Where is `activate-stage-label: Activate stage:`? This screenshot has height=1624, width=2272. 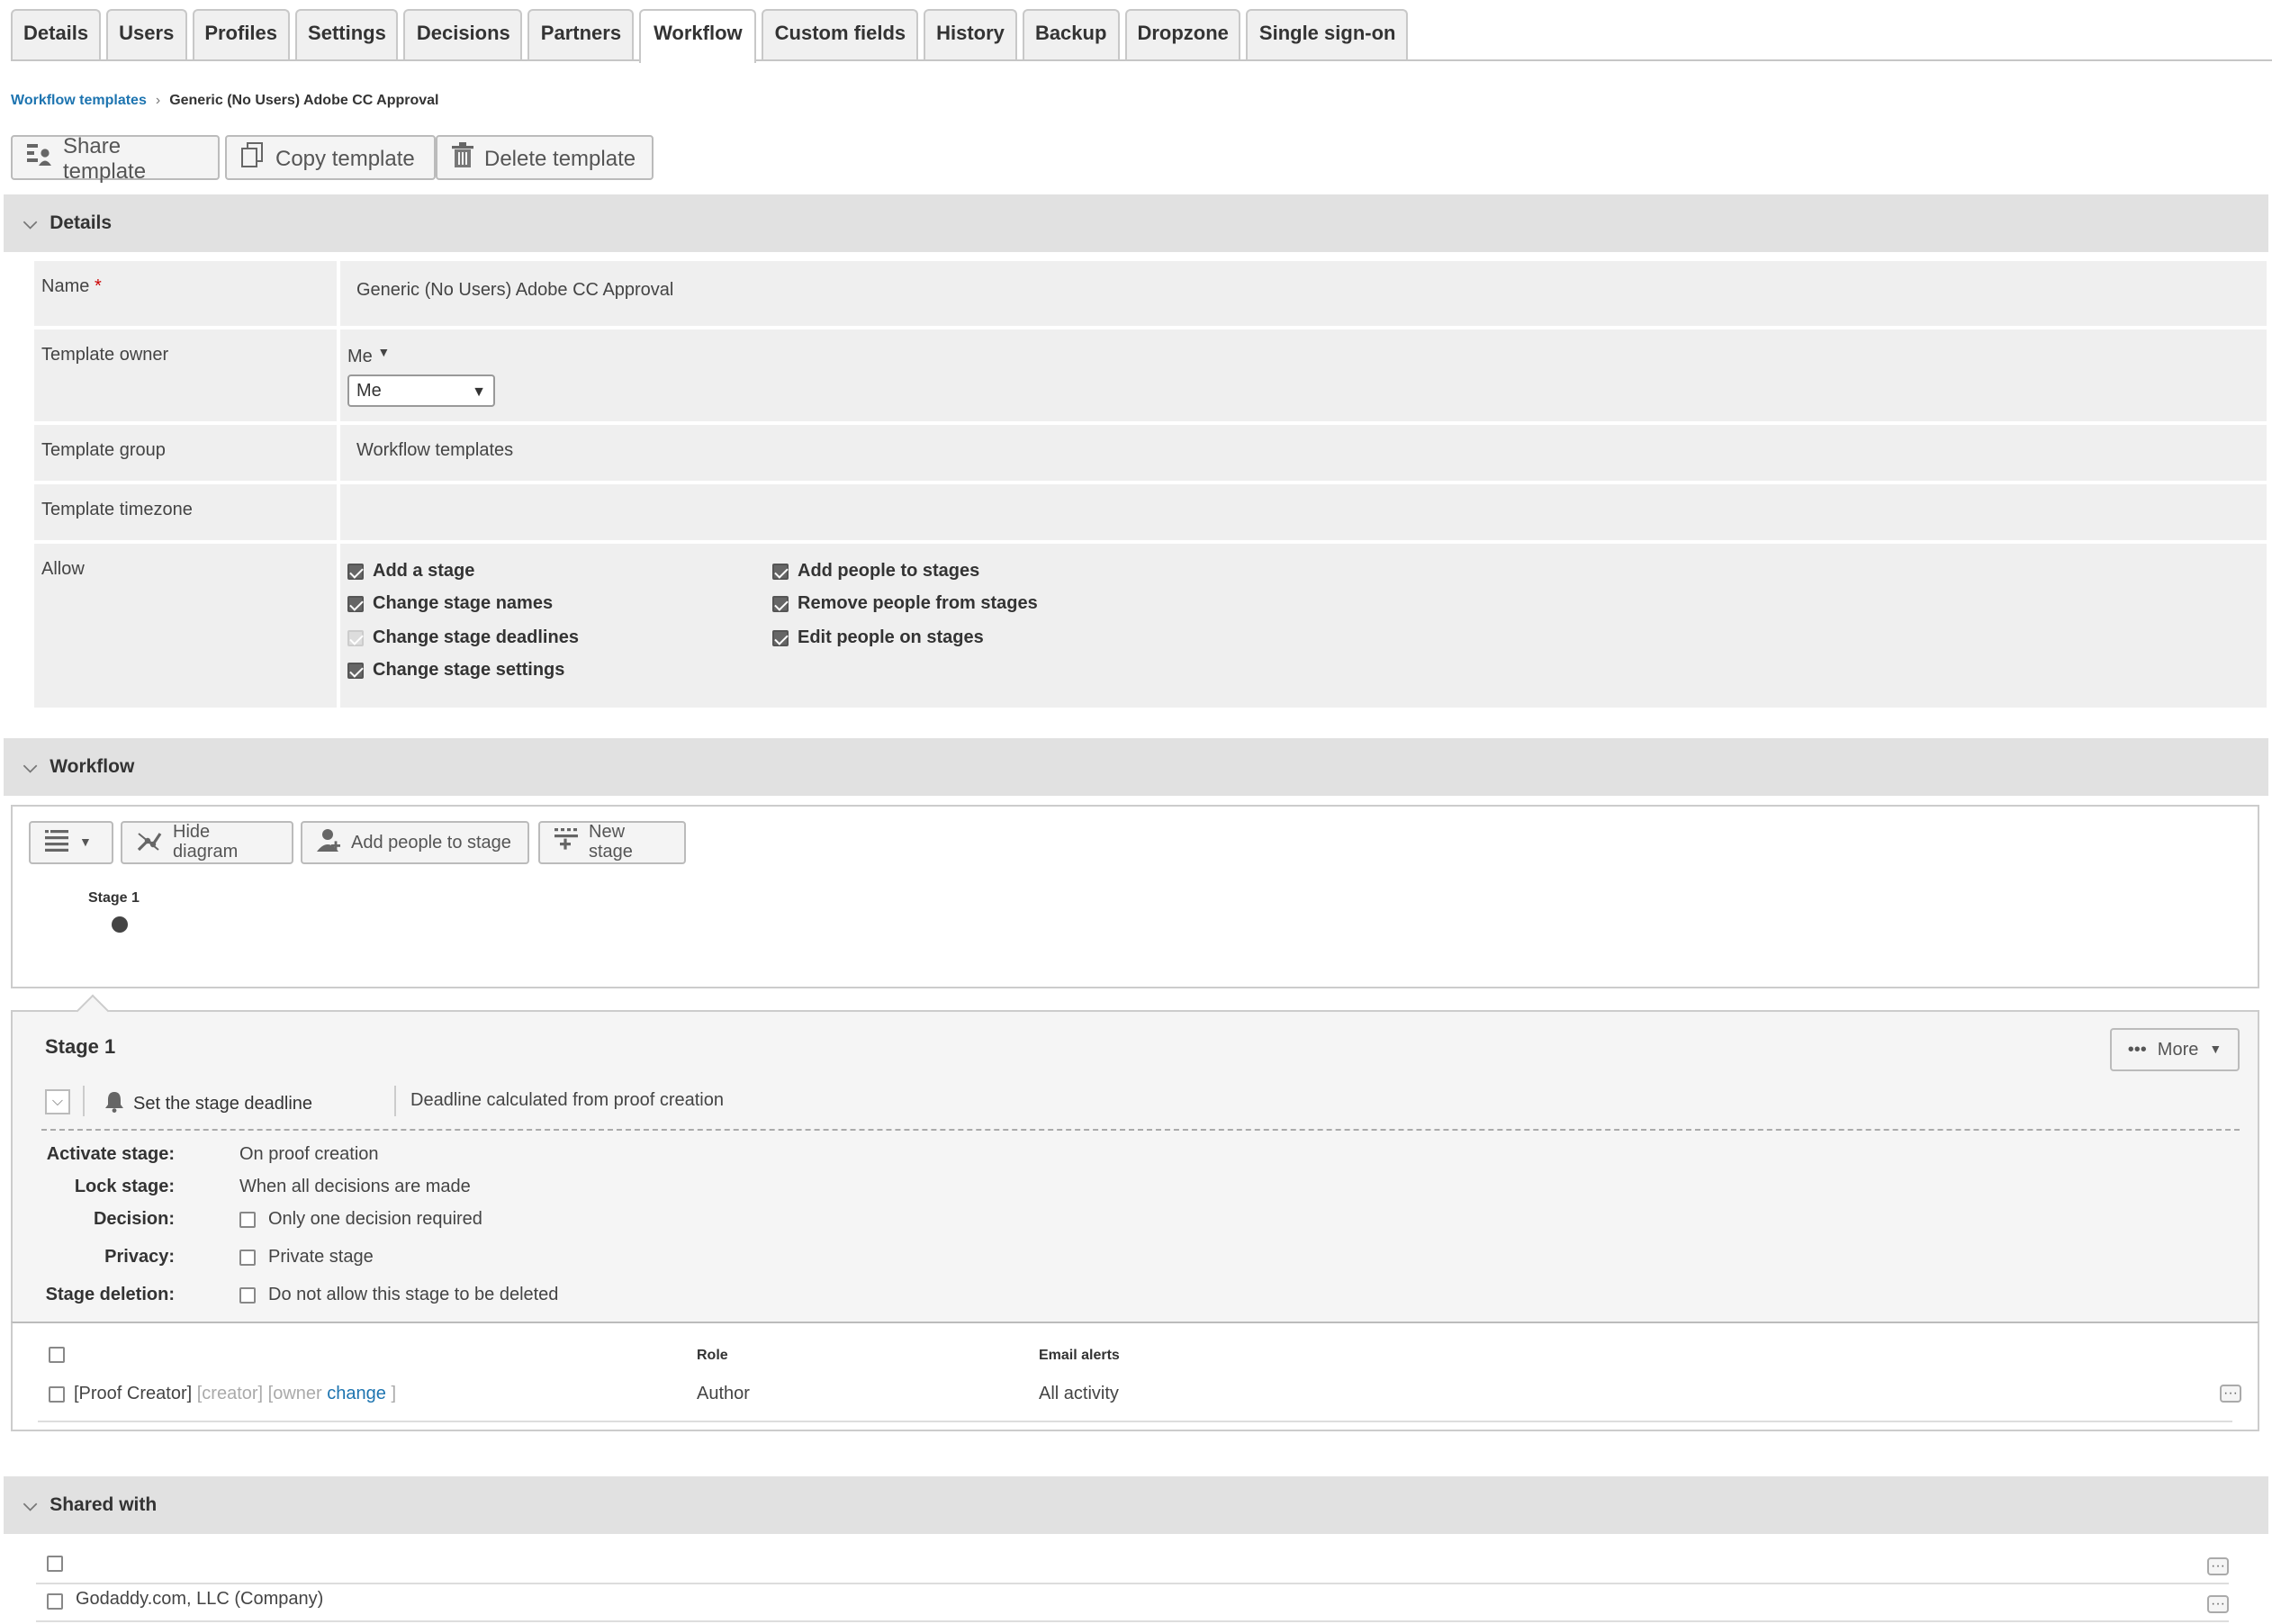
activate-stage-label: Activate stage: is located at coordinates (94, 1157).